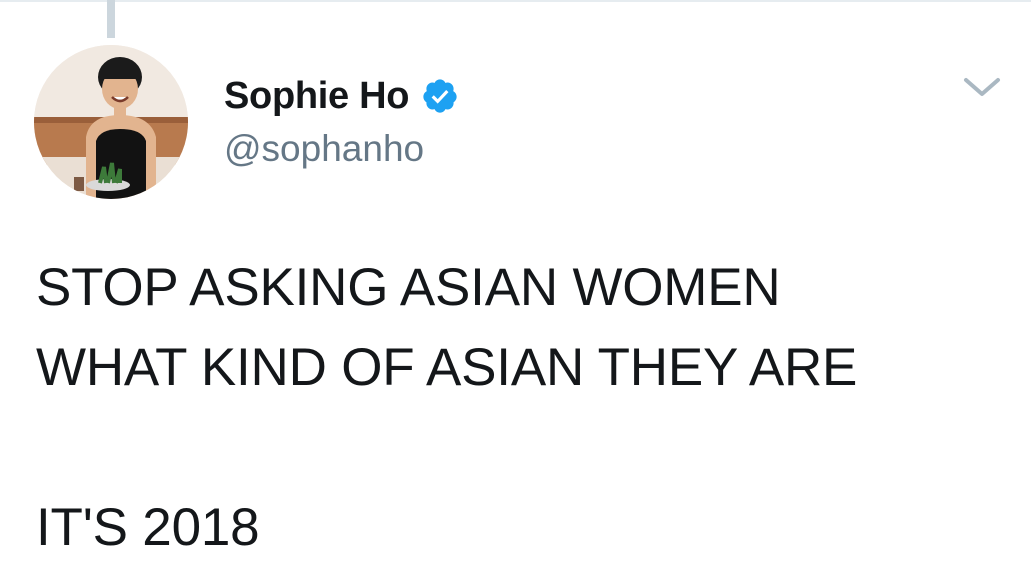 This screenshot has width=1031, height=575. I want to click on avatar, so click(111, 122).